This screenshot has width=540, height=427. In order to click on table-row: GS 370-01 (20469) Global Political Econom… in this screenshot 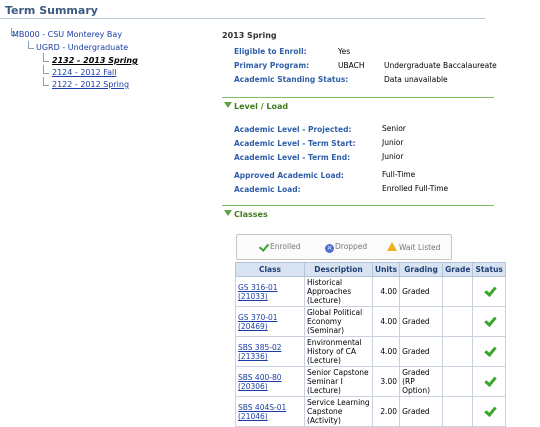, I will do `click(370, 321)`.